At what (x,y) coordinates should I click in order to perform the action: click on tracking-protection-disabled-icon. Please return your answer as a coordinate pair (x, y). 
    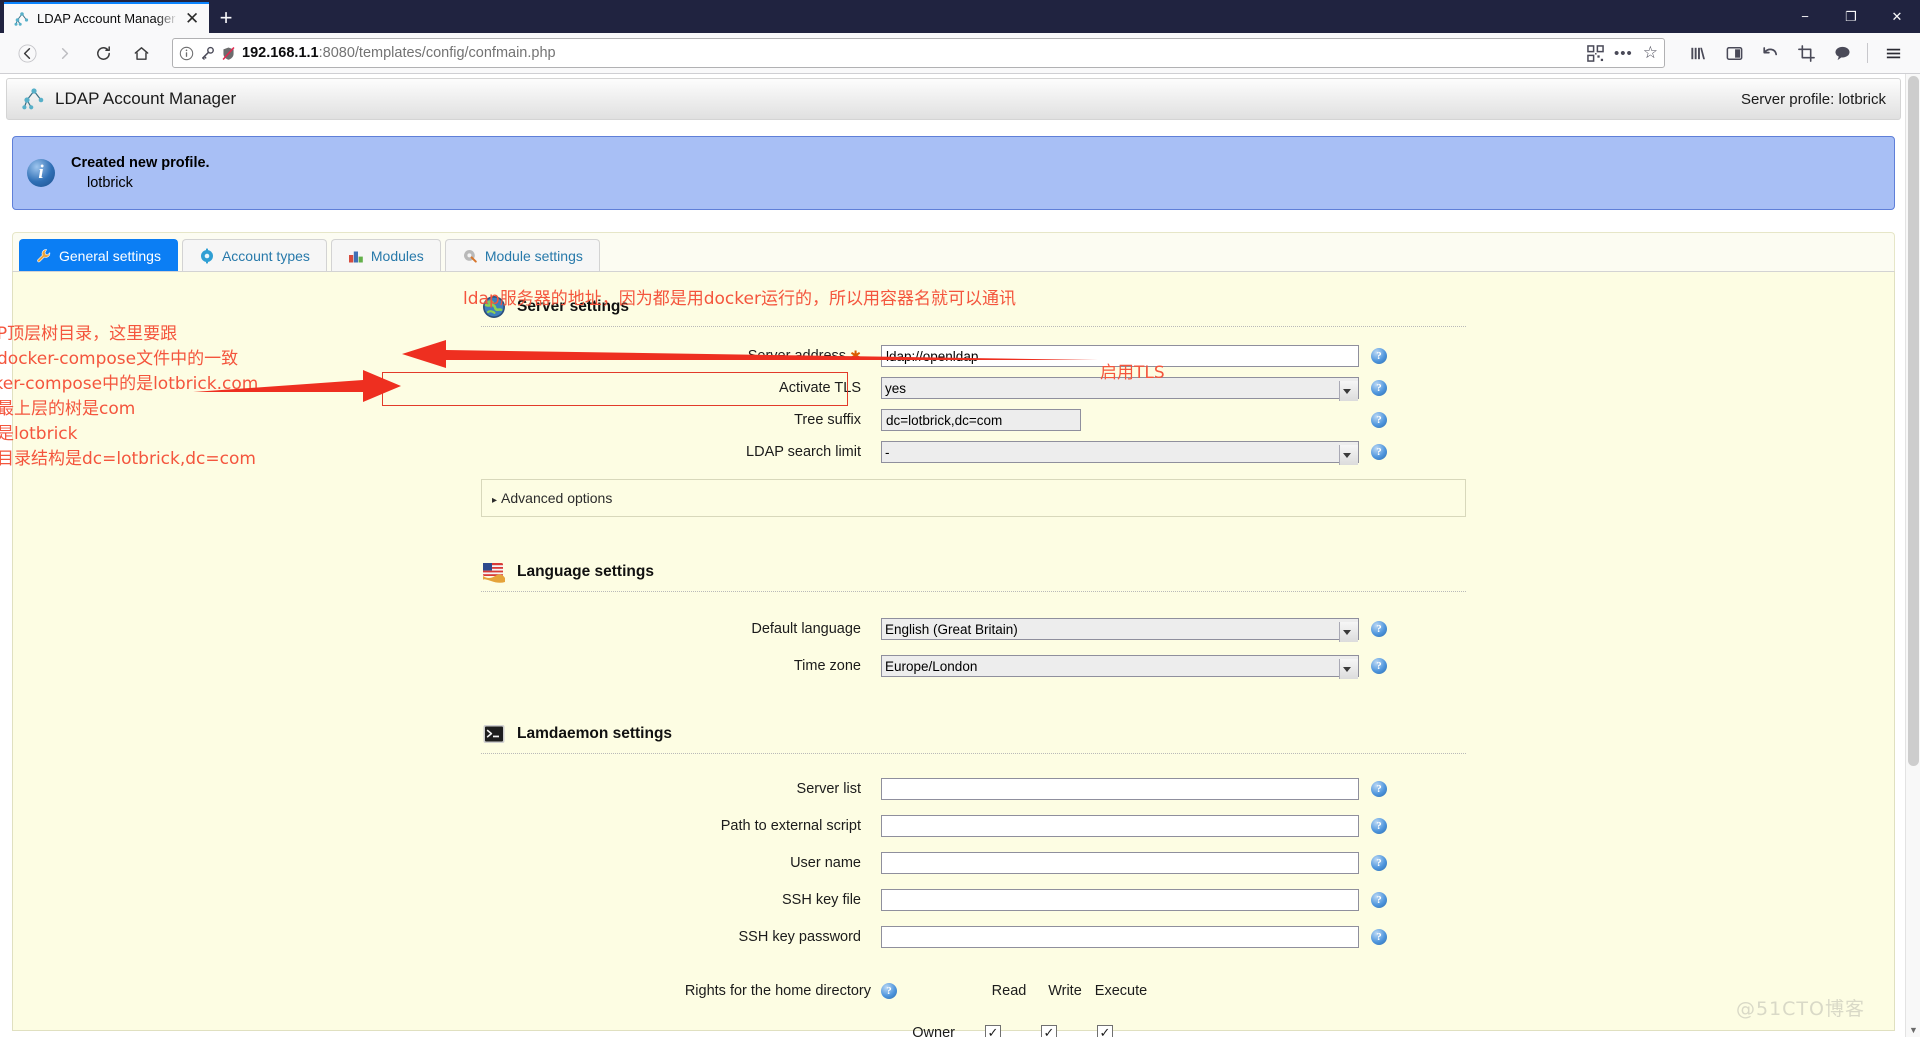
    Looking at the image, I should click on (228, 53).